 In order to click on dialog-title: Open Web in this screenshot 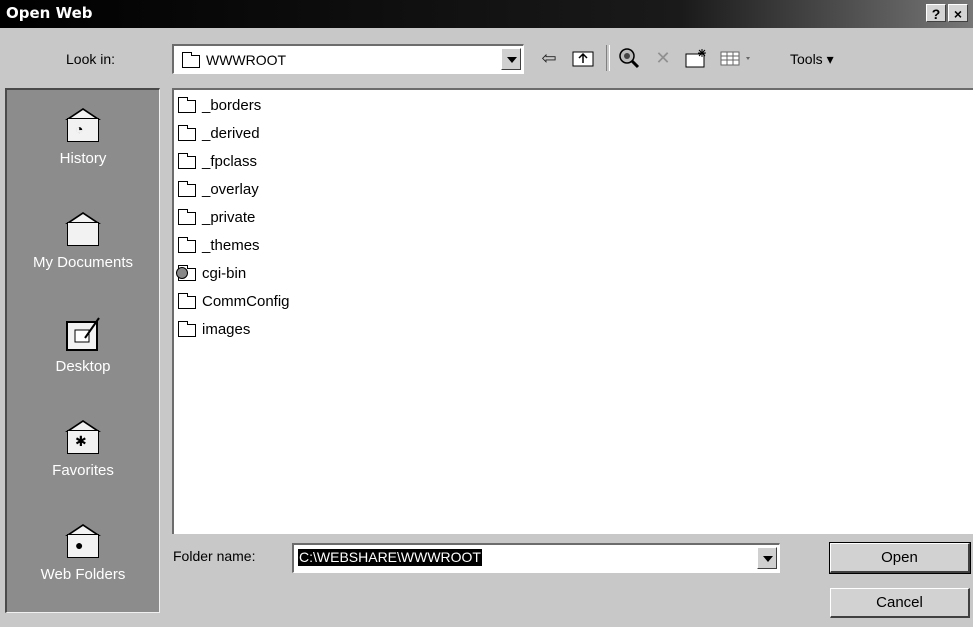, I will do `click(49, 13)`.